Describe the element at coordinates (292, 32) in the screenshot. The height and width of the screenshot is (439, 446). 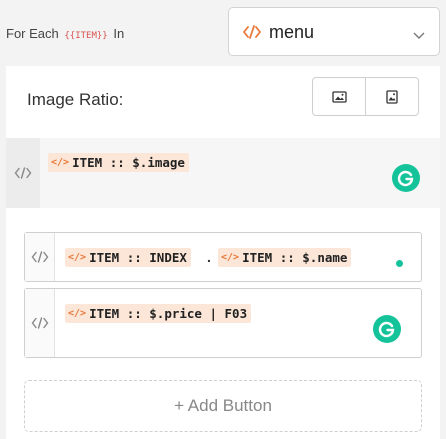
I see `collection-select-value: menu` at that location.